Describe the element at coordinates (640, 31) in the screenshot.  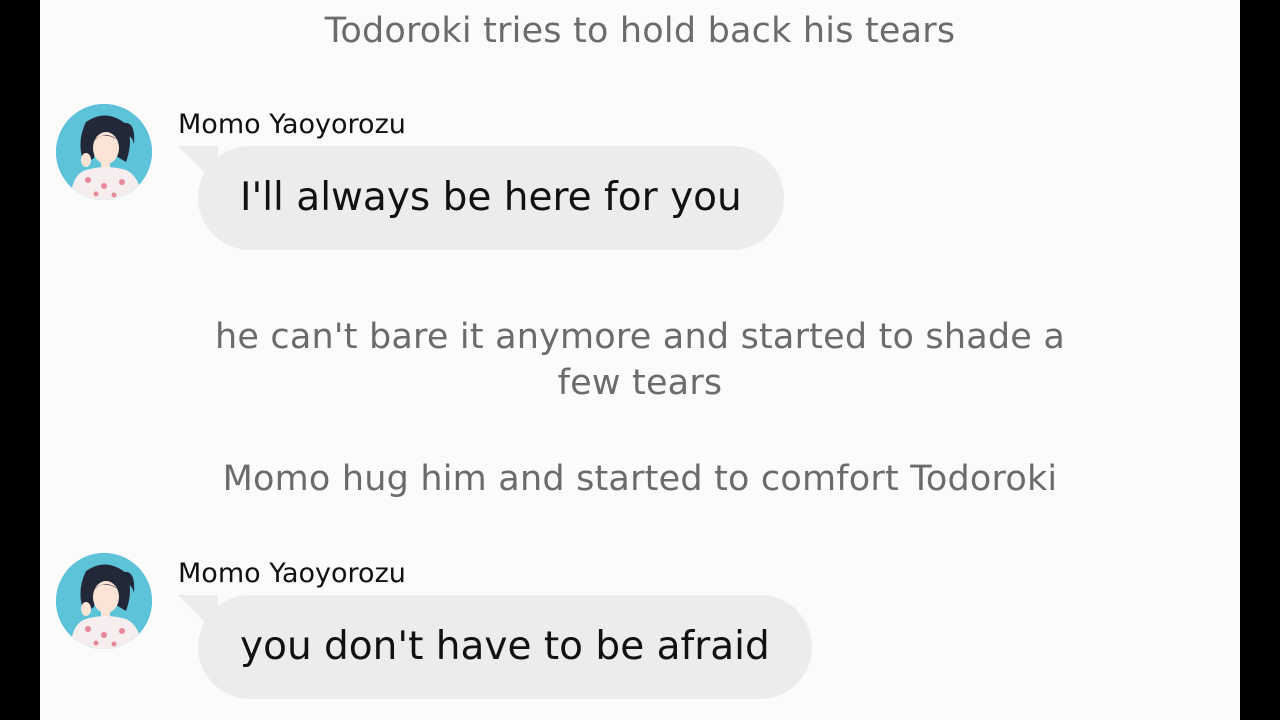
I see `narration-text: Todoroki tries to hold back his tears` at that location.